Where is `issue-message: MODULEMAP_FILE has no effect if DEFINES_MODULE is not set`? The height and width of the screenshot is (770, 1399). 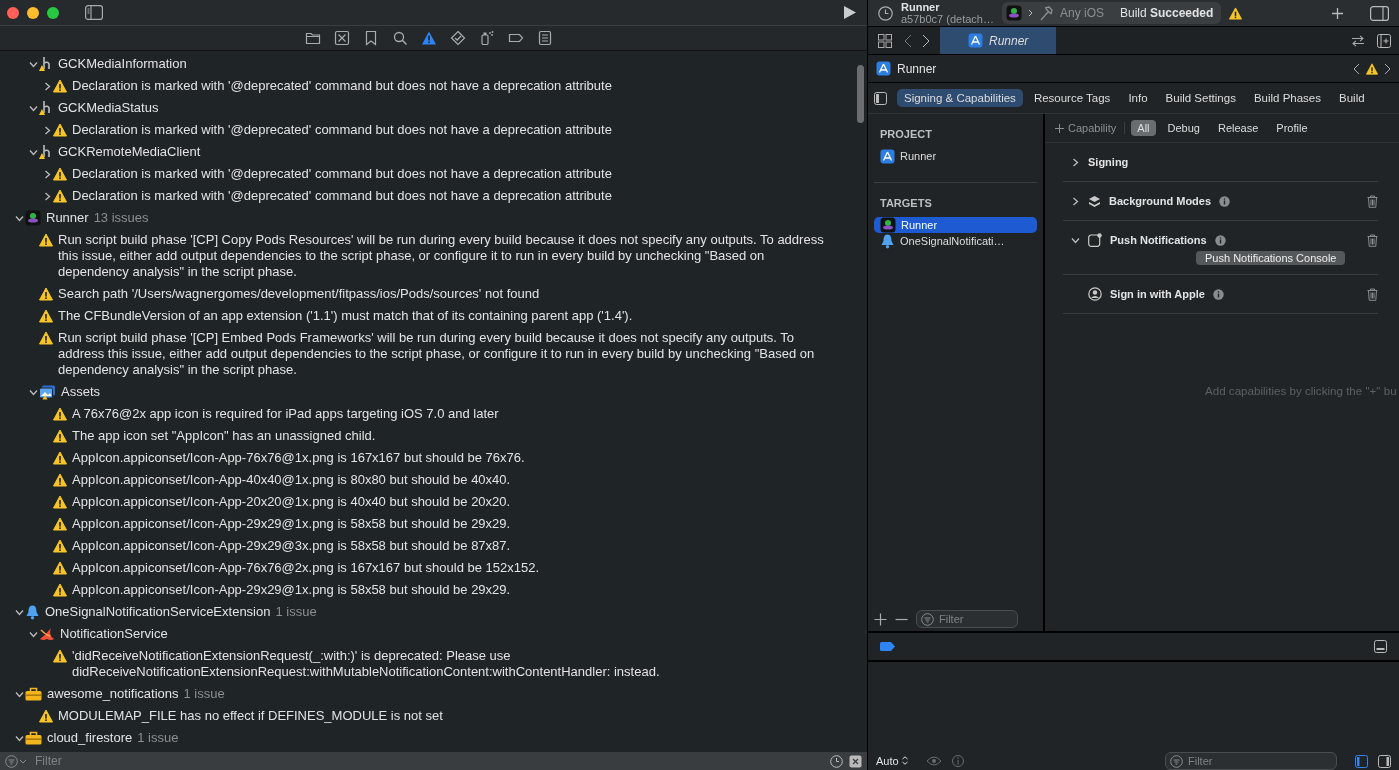 issue-message: MODULEMAP_FILE has no effect if DEFINES_MODULE is not set is located at coordinates (250, 716).